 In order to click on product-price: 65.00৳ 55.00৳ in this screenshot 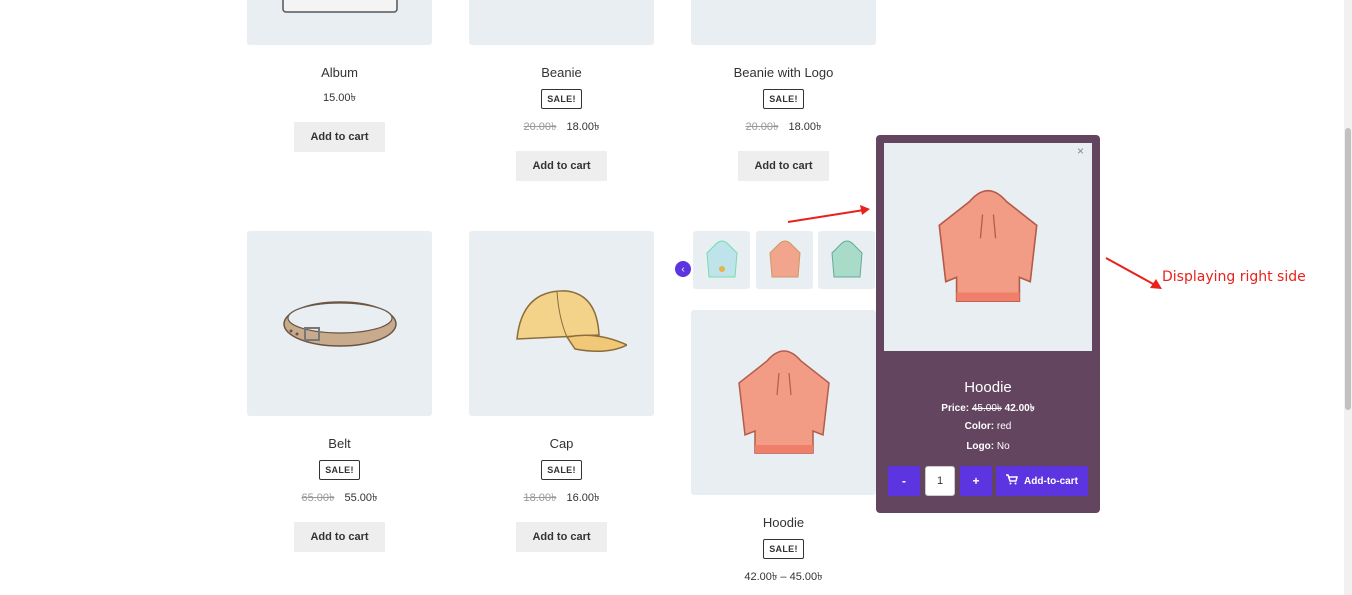, I will do `click(339, 498)`.